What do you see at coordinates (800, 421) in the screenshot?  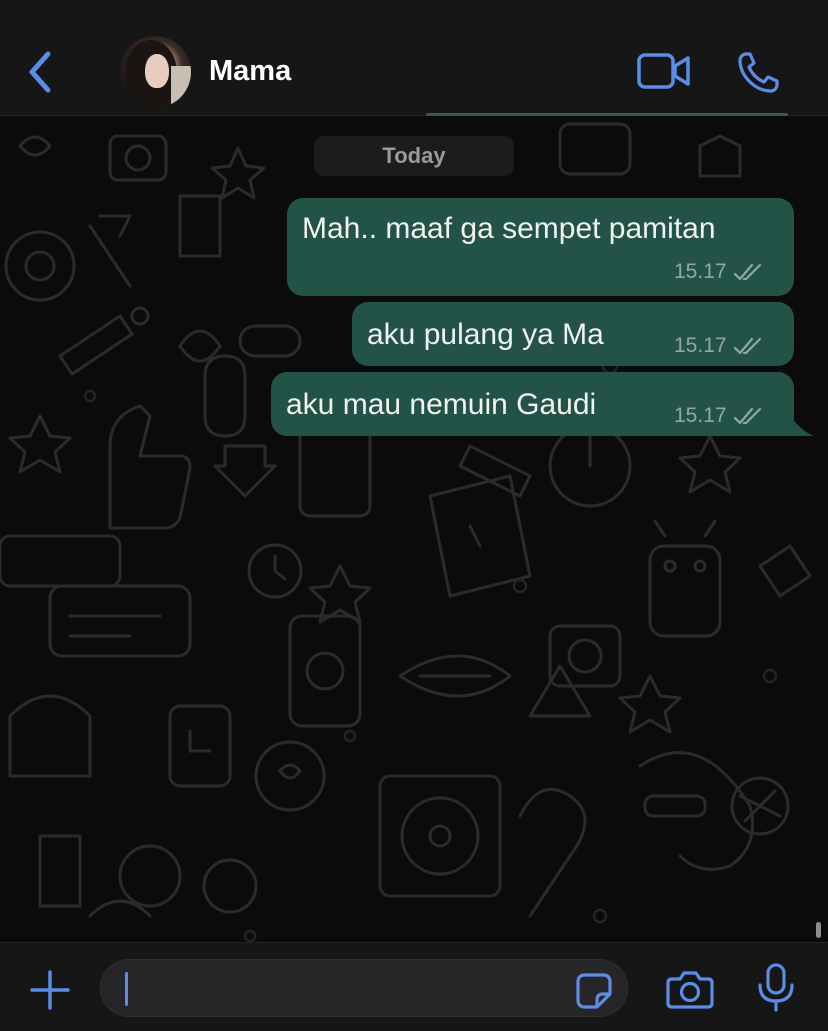 I see `bubble-tail` at bounding box center [800, 421].